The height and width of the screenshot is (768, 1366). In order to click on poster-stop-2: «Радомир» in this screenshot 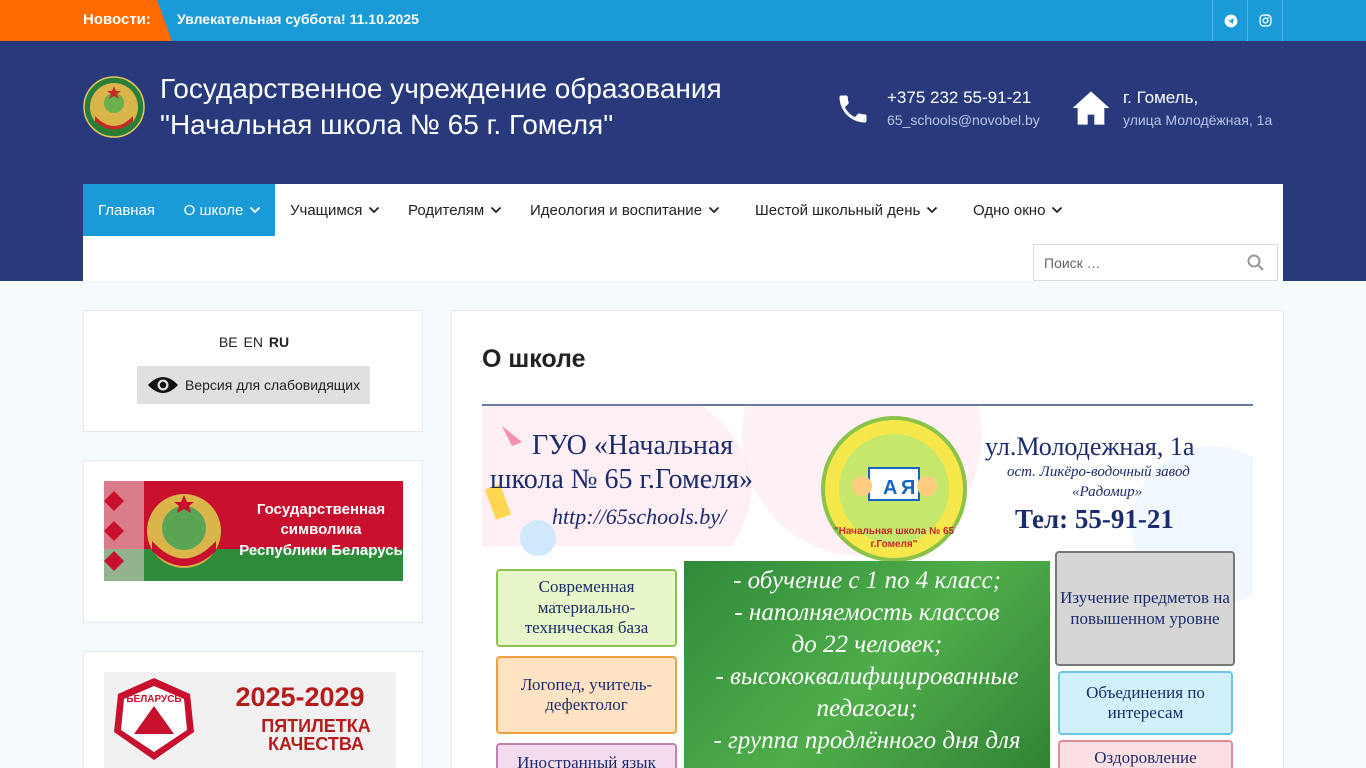, I will do `click(1107, 492)`.